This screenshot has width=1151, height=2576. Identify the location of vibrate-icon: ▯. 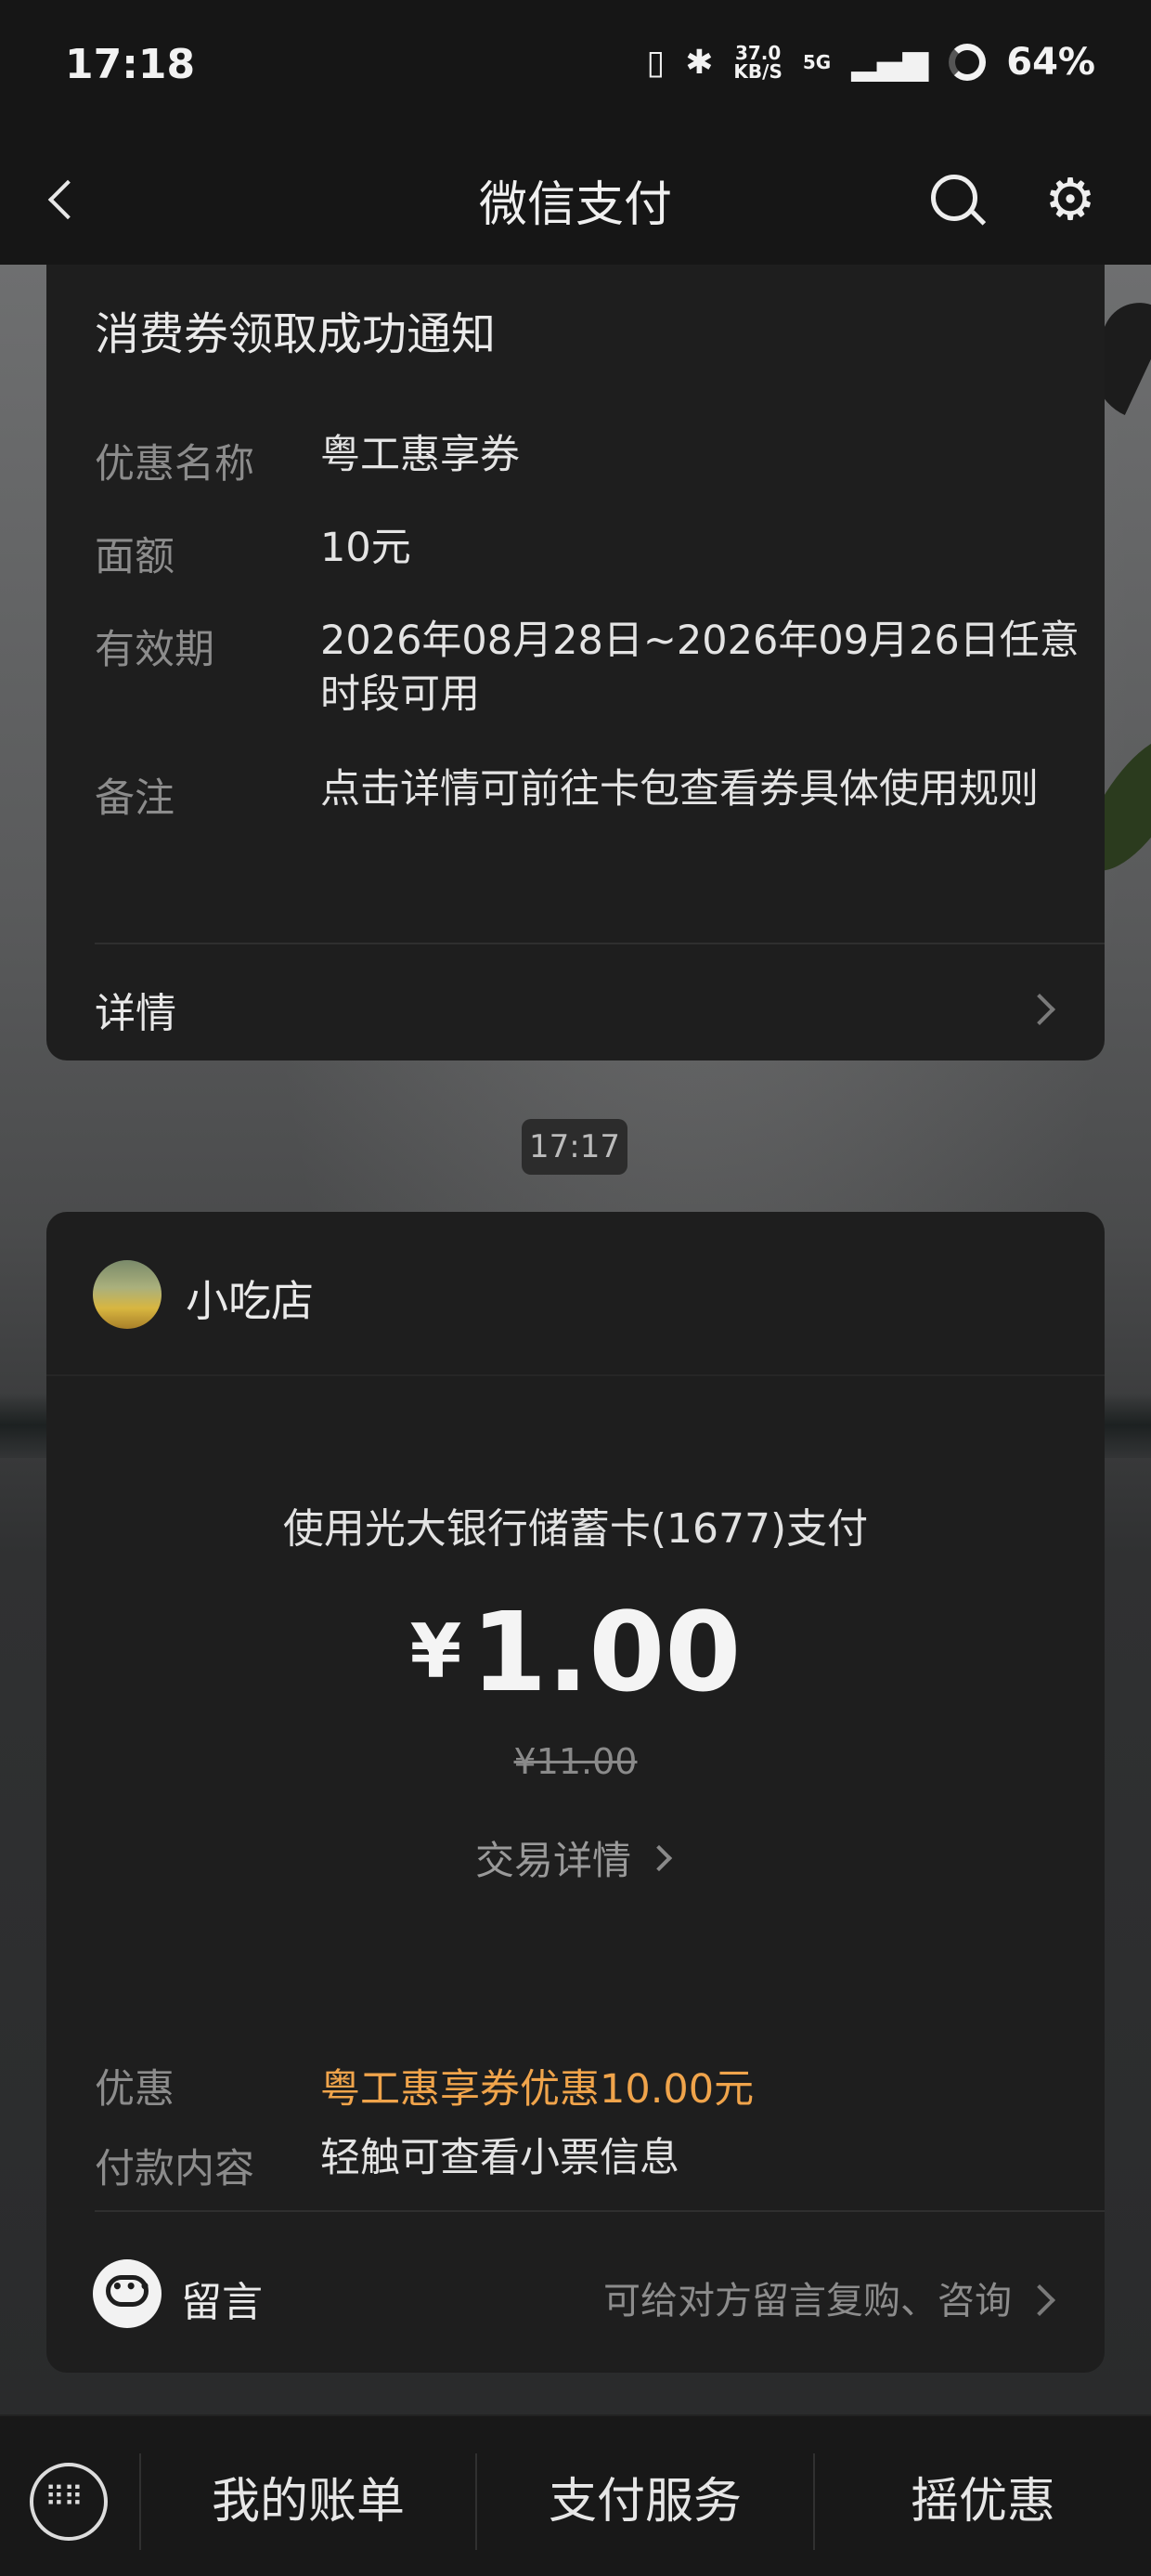
(656, 62).